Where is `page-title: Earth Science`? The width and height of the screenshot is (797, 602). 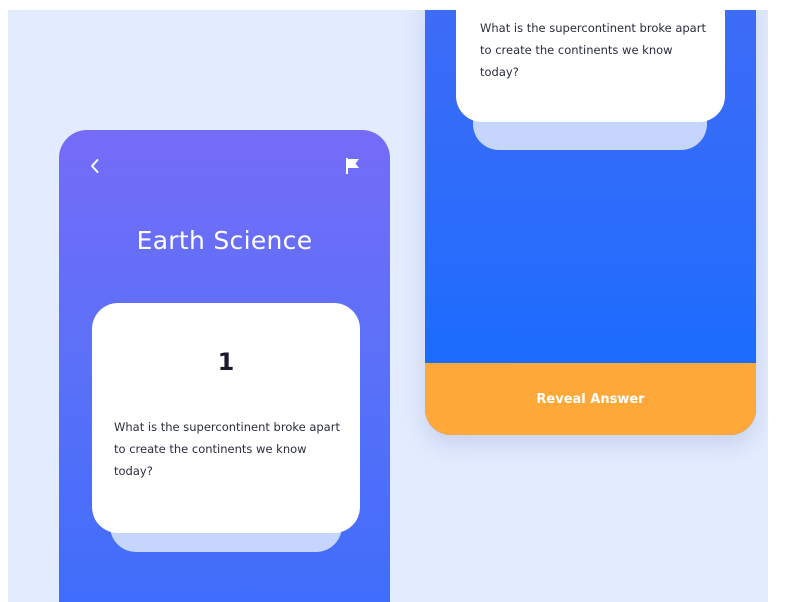 page-title: Earth Science is located at coordinates (224, 240).